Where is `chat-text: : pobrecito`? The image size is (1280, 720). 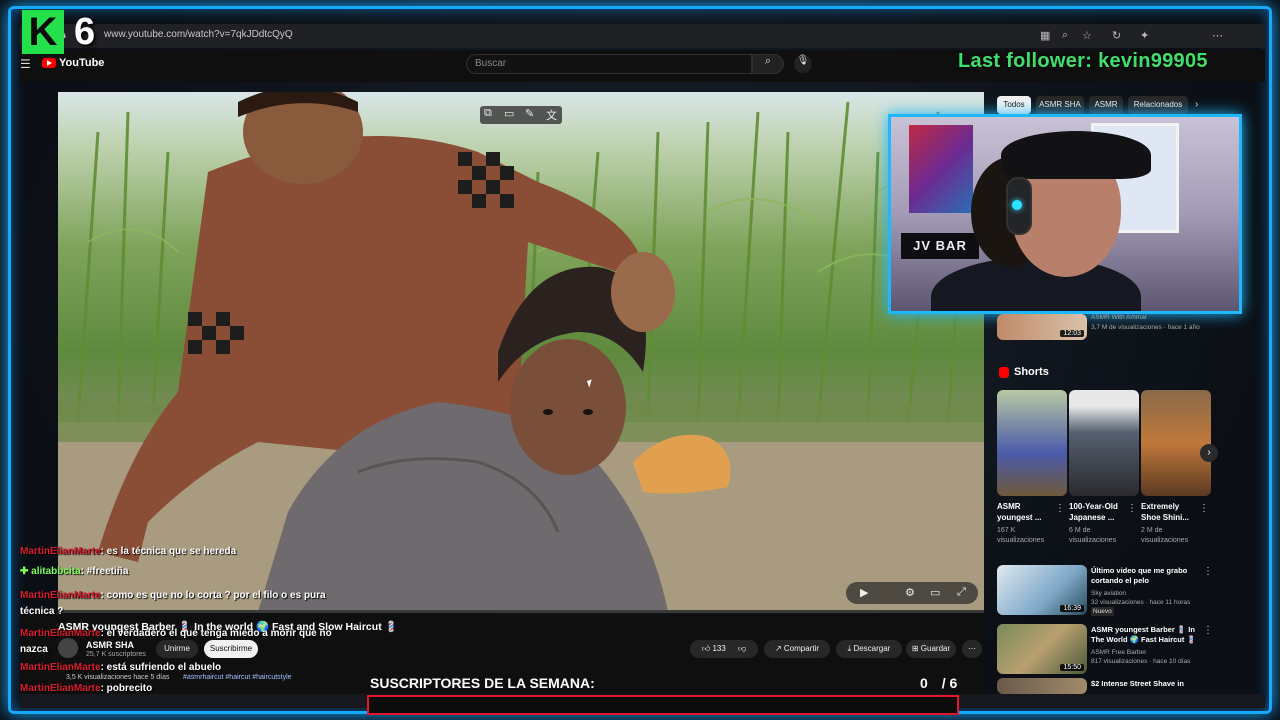 chat-text: : pobrecito is located at coordinates (126, 688).